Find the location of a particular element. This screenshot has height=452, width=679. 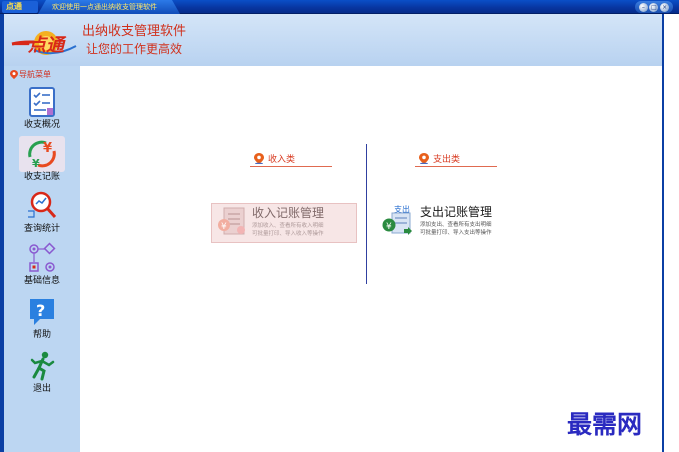

sidebar-item-label: 基础信息 is located at coordinates (41, 281).